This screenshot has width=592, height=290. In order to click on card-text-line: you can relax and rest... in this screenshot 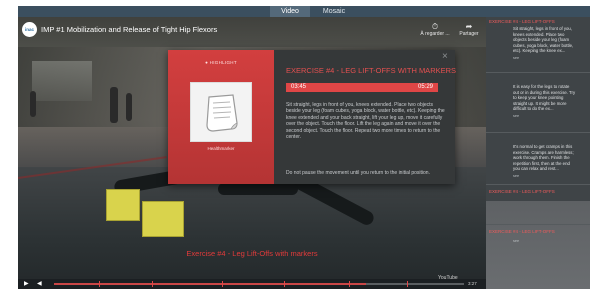, I will do `click(536, 169)`.